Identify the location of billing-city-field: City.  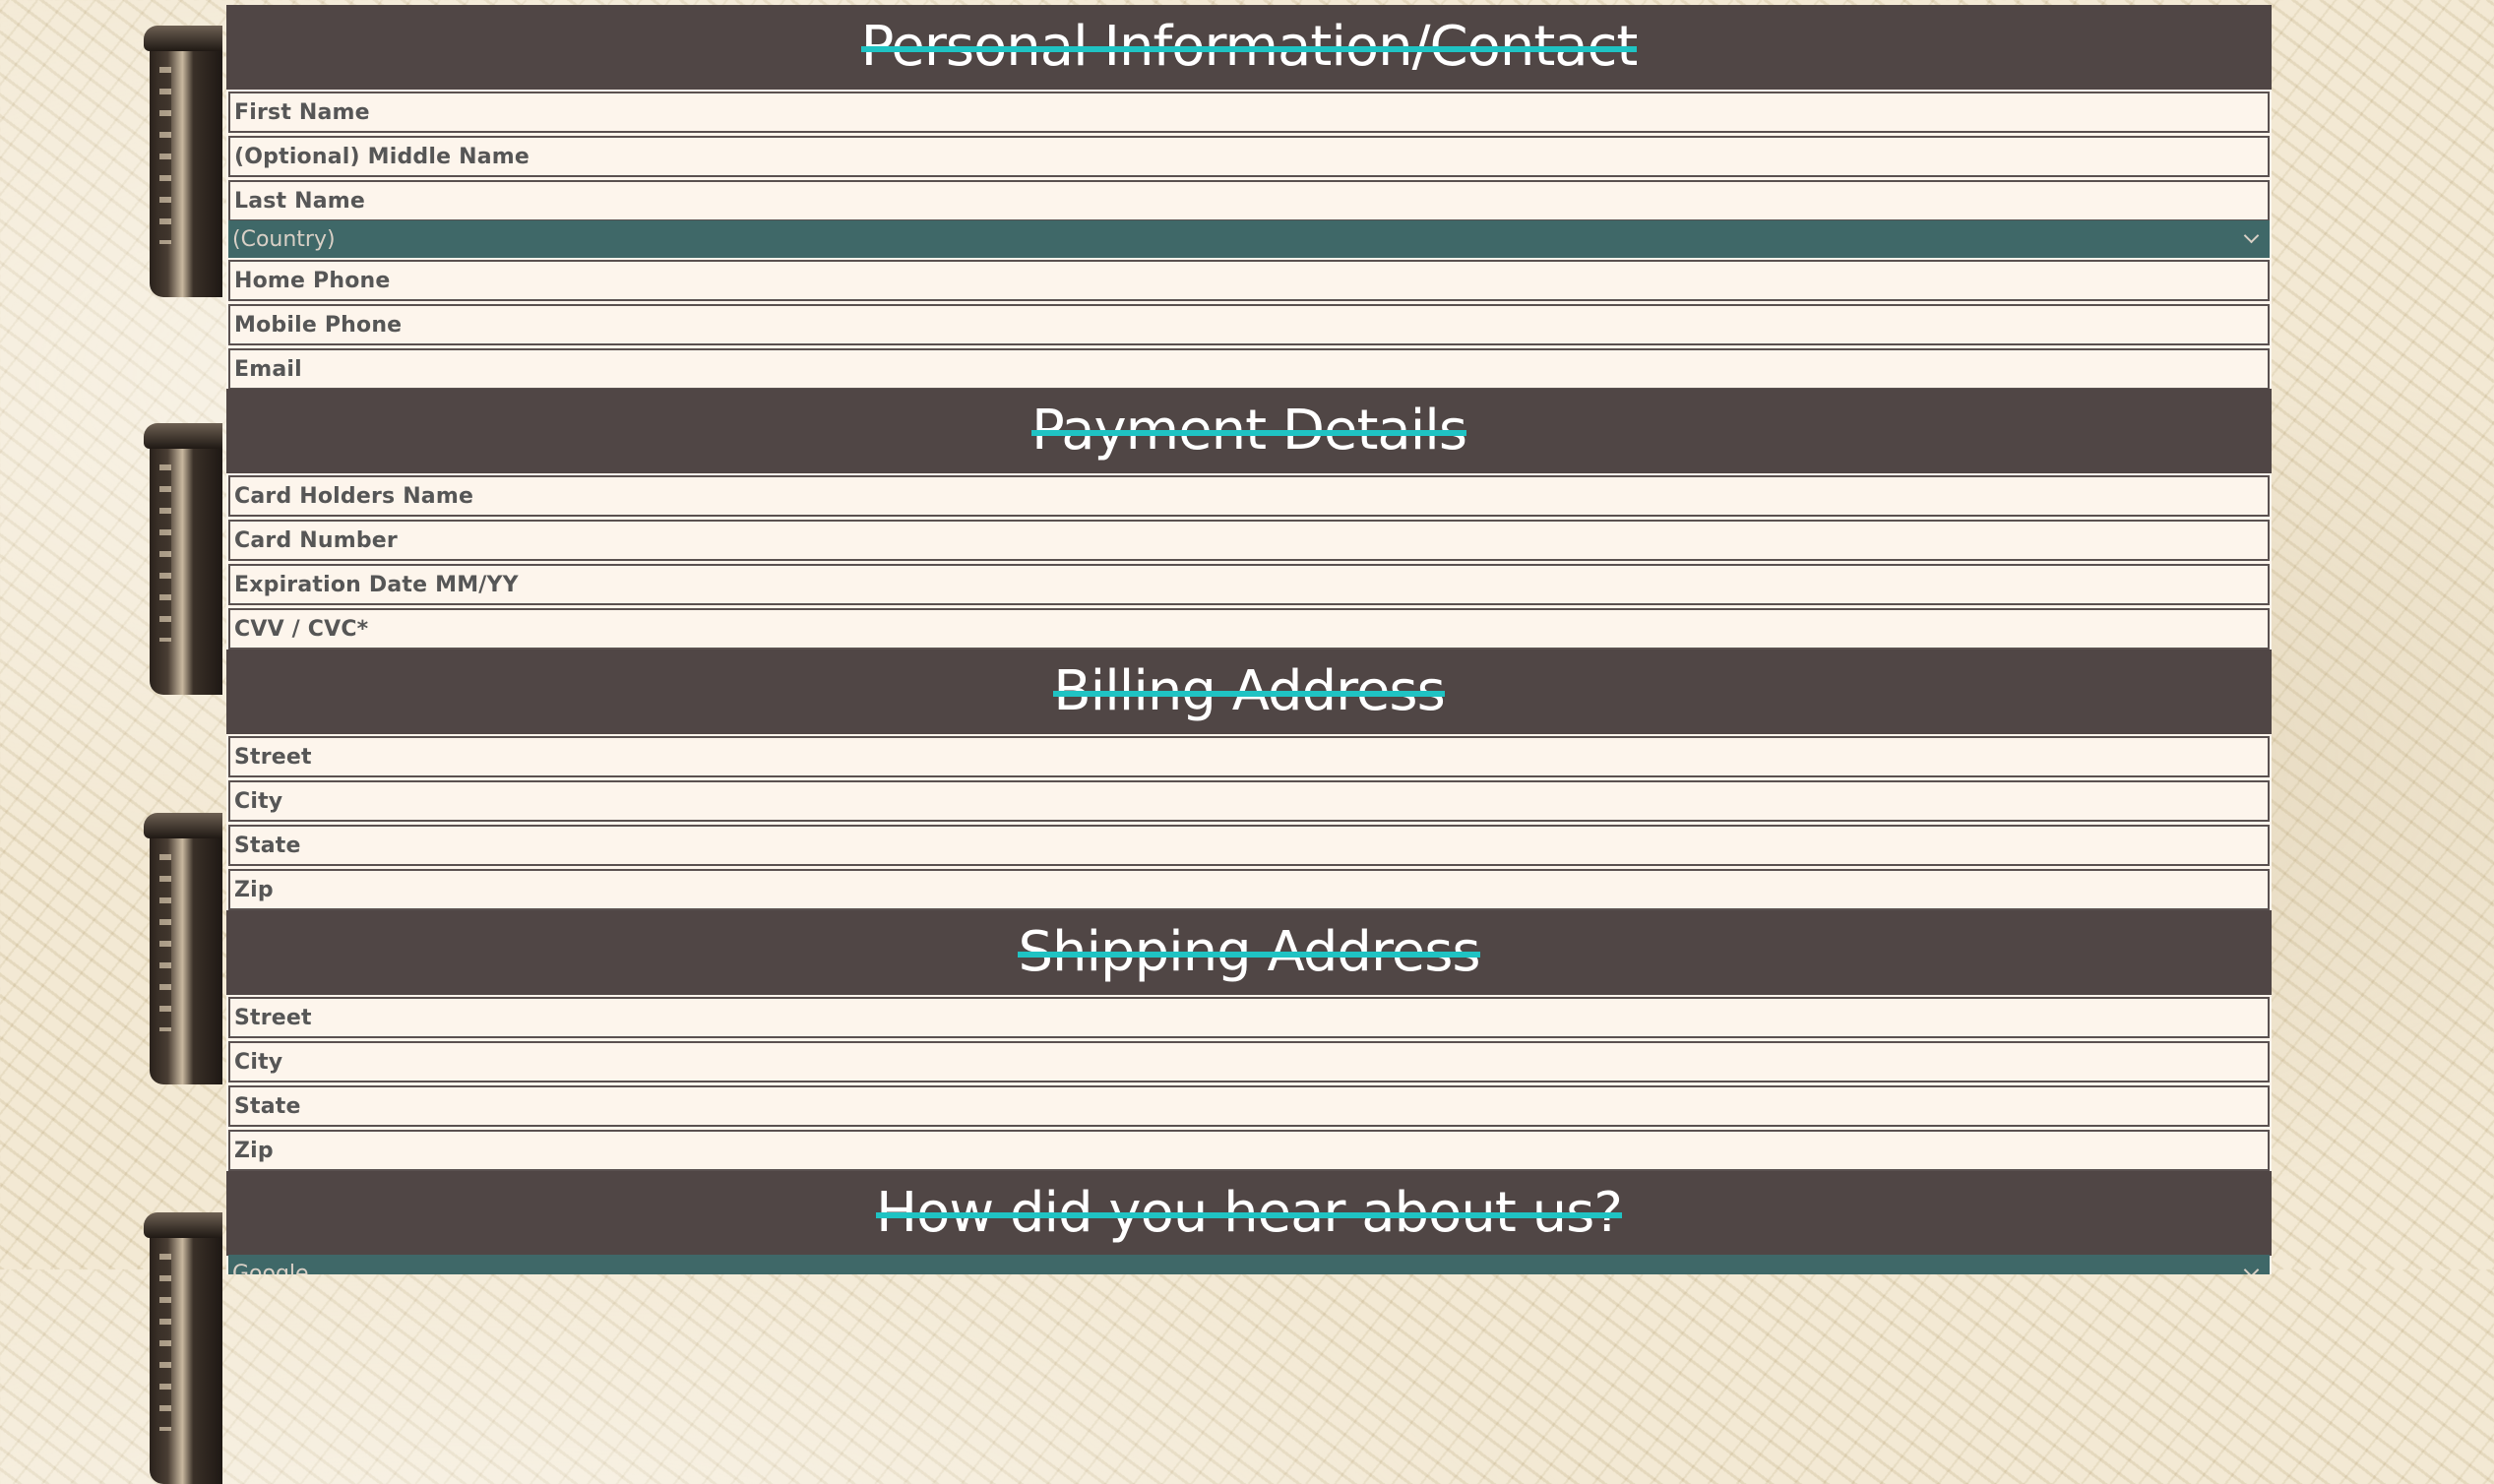
(1249, 801).